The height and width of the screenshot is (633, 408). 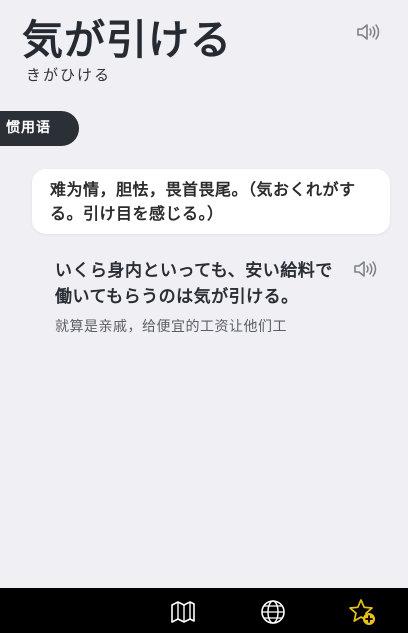 I want to click on reading: きがひける, so click(x=69, y=75).